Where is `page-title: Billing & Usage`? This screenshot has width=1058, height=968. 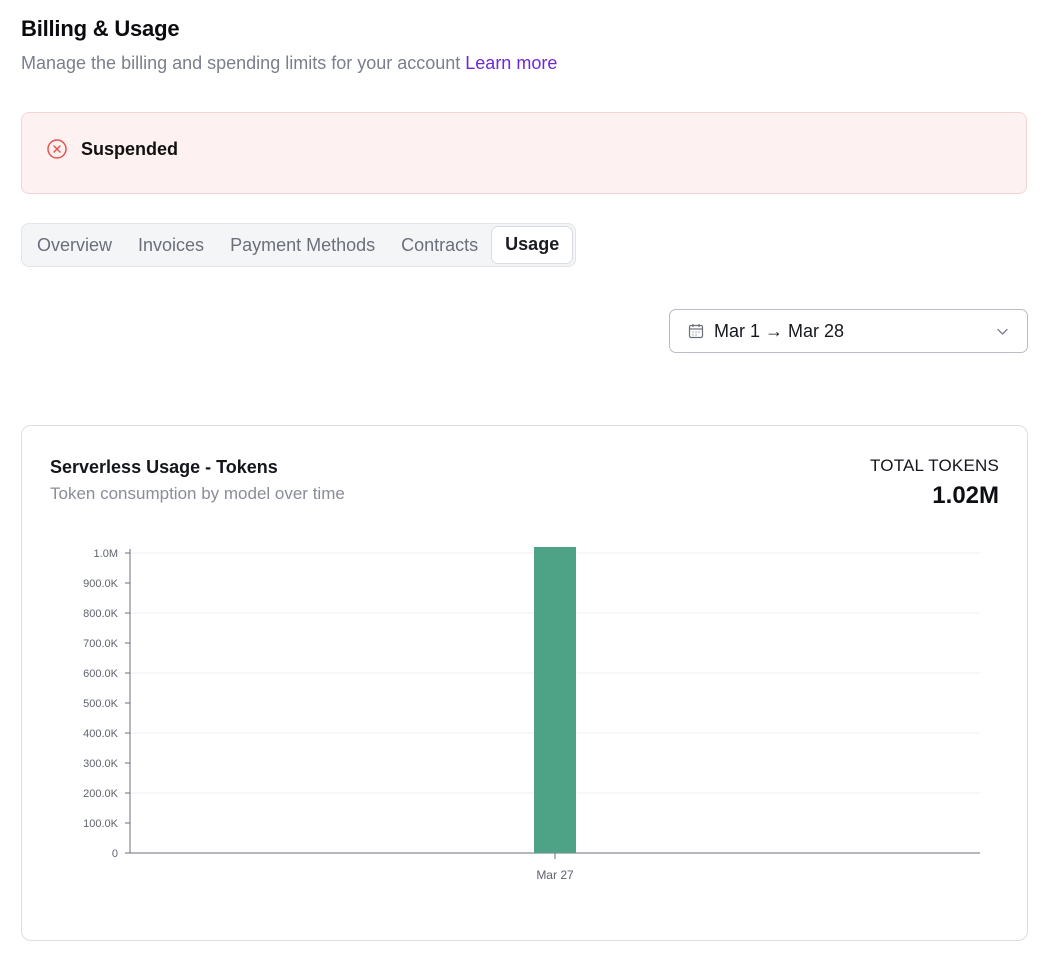 page-title: Billing & Usage is located at coordinates (100, 28).